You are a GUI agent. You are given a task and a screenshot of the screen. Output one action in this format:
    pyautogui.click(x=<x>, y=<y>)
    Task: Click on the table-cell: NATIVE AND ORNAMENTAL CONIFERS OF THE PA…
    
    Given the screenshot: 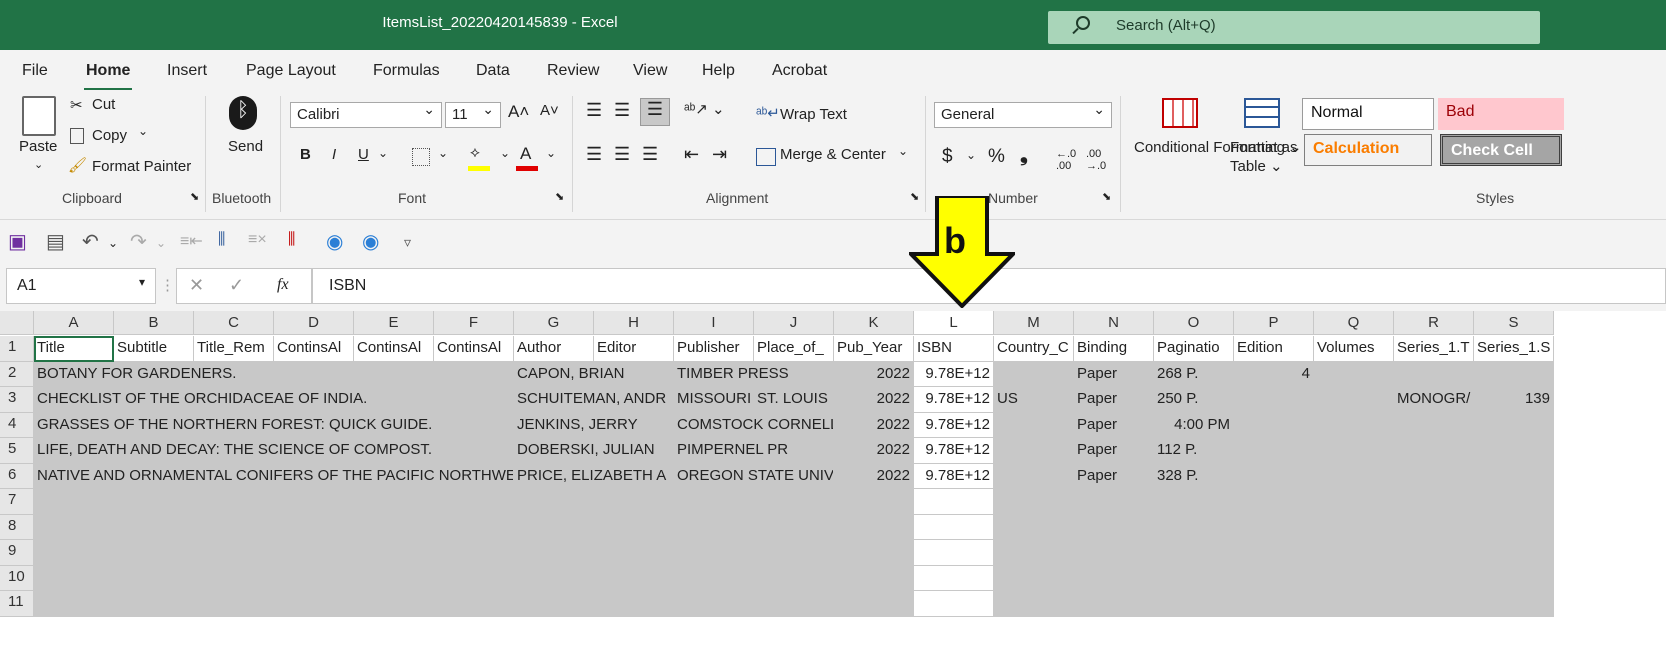 What is the action you would take?
    pyautogui.click(x=274, y=476)
    